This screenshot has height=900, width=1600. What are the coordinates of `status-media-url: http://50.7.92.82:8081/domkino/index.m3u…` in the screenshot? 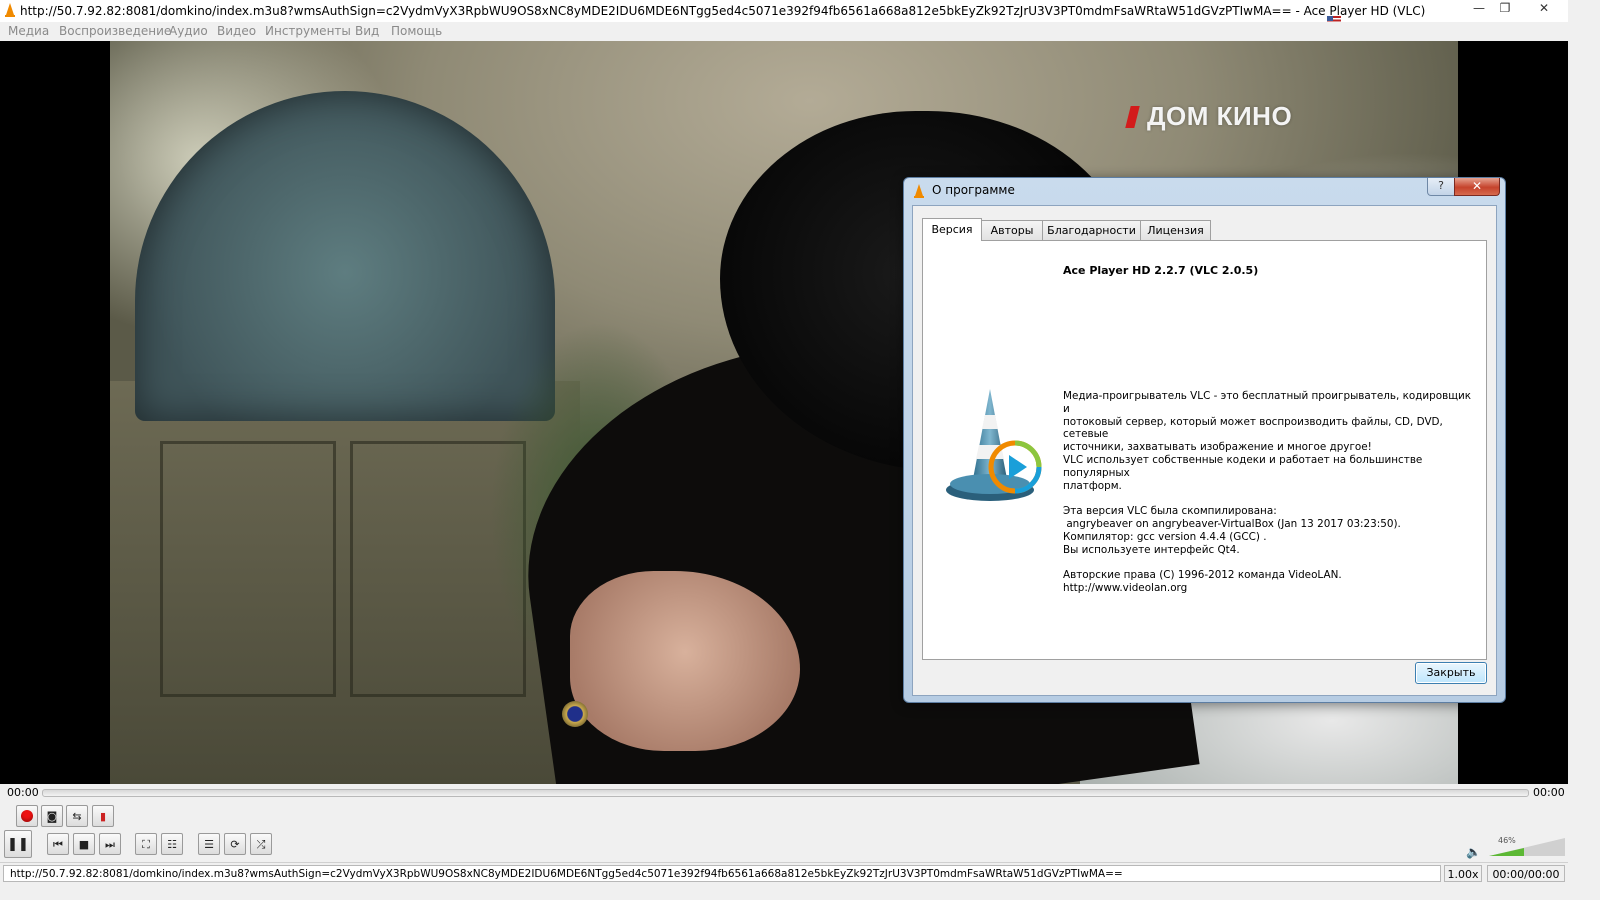 It's located at (722, 873).